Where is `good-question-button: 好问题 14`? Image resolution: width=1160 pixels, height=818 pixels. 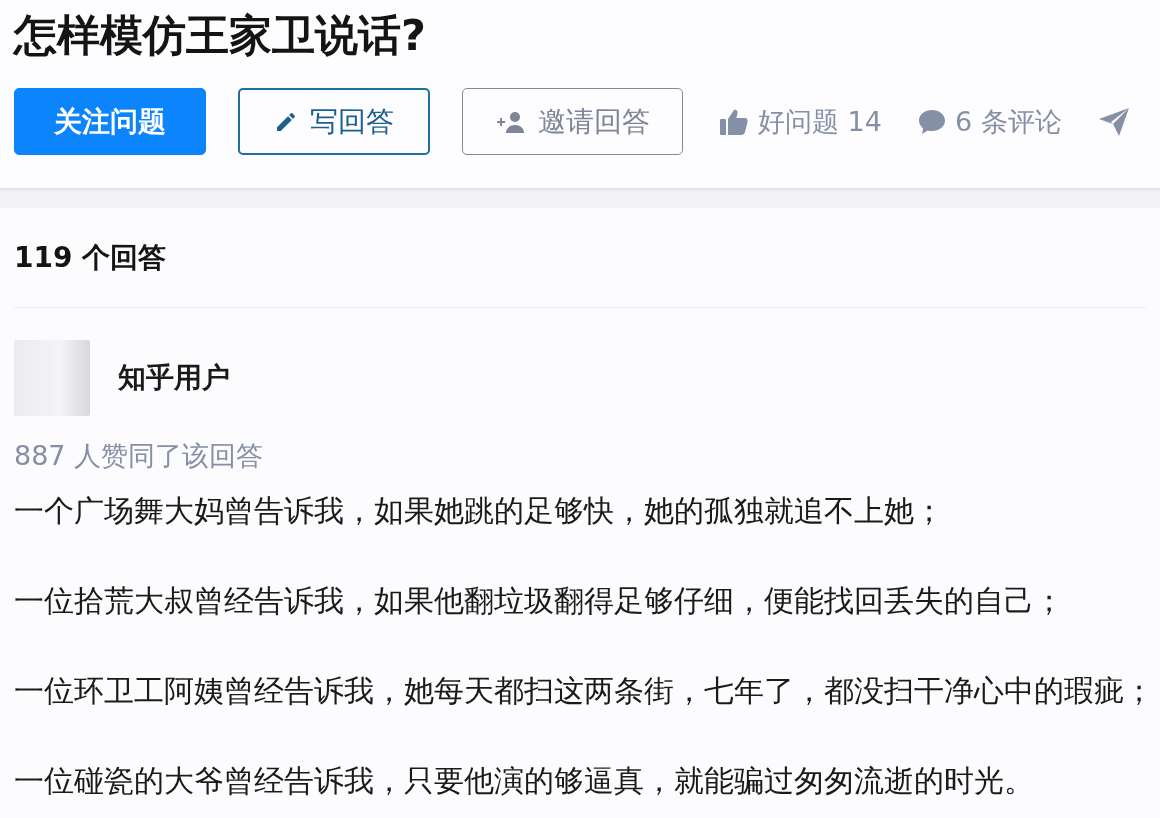 good-question-button: 好问题 14 is located at coordinates (801, 121).